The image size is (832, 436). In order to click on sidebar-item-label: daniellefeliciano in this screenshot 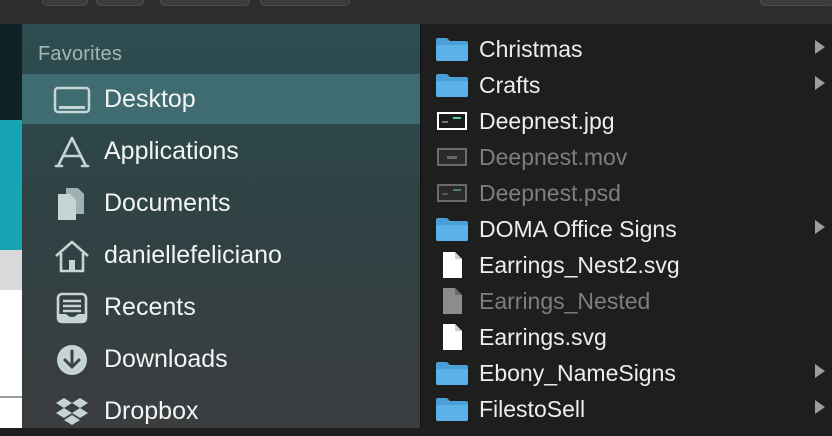, I will do `click(193, 255)`.